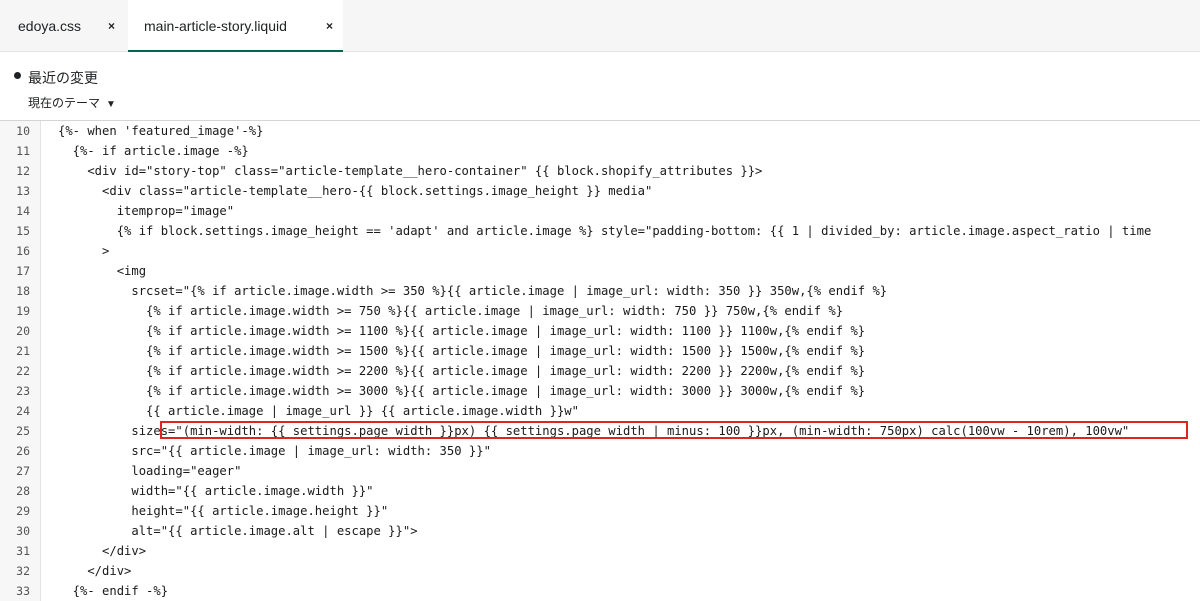 The width and height of the screenshot is (1200, 601). I want to click on recent-changes-panel: 最近の変更 現在のテーマ ▼, so click(600, 86).